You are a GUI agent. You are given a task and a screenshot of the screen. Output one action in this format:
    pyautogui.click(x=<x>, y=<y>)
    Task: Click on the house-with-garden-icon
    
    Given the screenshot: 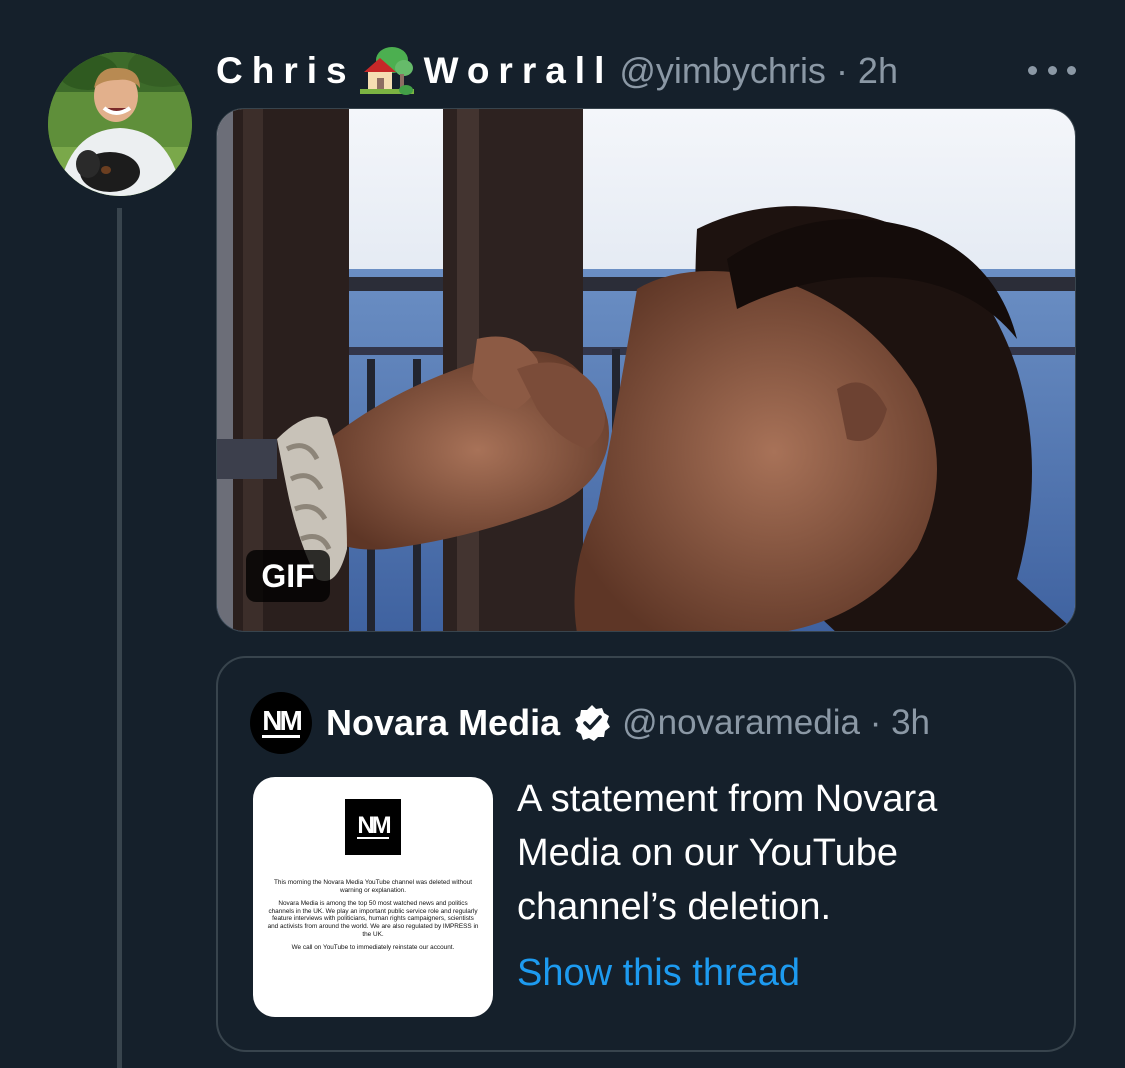 What is the action you would take?
    pyautogui.click(x=386, y=71)
    